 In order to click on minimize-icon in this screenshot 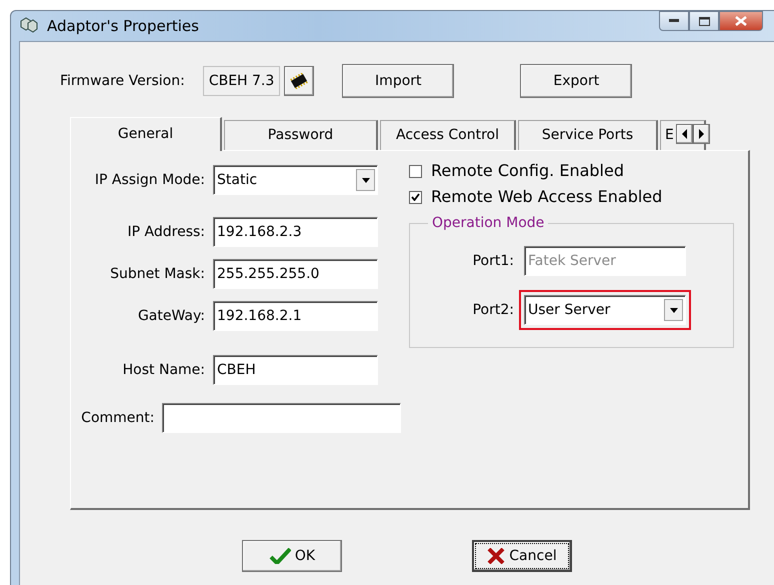, I will do `click(674, 21)`.